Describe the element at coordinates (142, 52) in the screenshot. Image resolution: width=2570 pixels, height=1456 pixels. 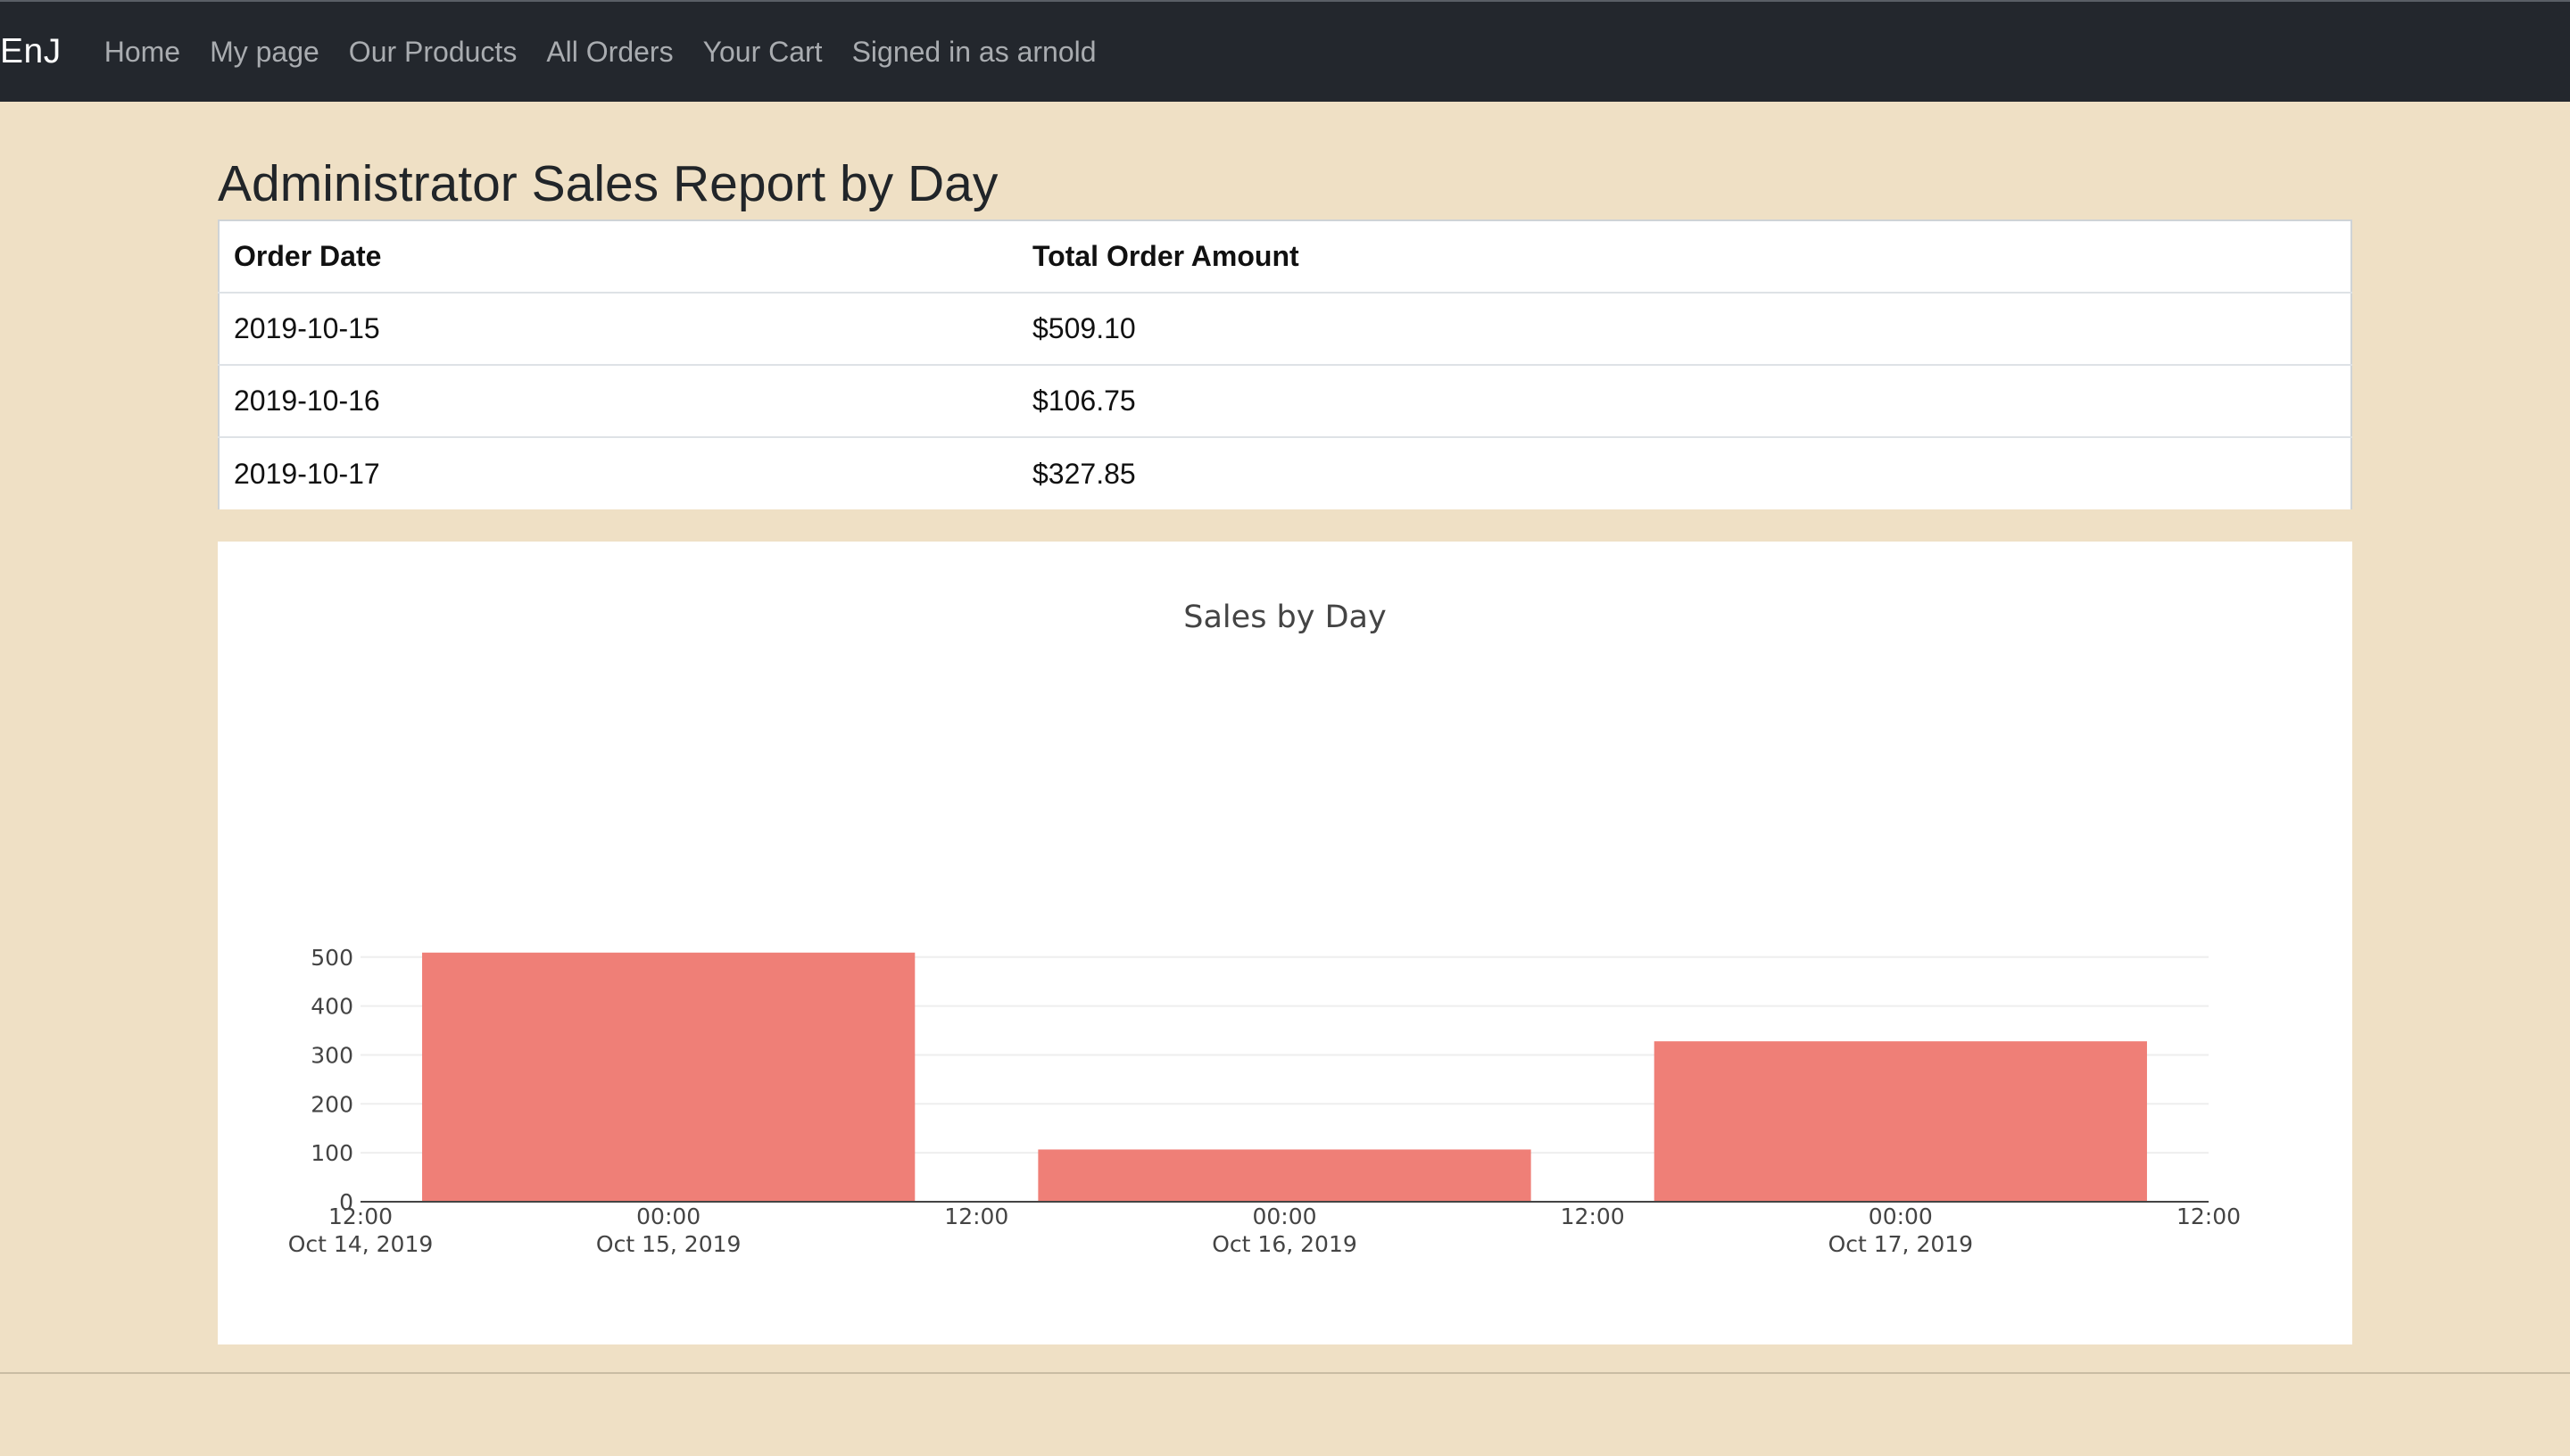
I see `nav-link-home: Home` at that location.